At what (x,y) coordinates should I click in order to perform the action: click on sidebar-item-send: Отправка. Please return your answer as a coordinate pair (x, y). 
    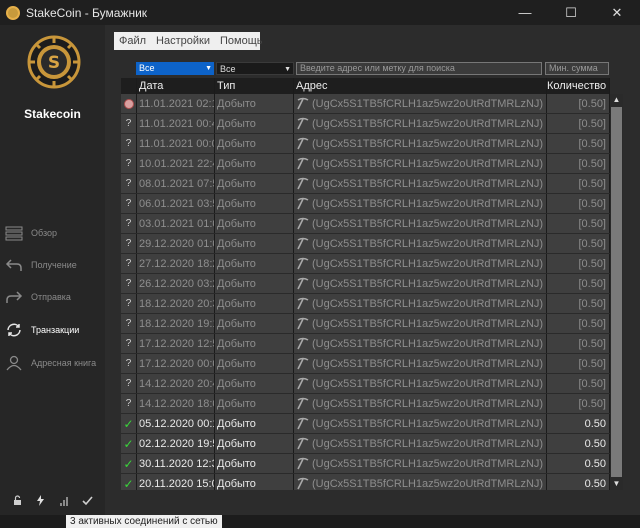
    Looking at the image, I should click on (38, 297).